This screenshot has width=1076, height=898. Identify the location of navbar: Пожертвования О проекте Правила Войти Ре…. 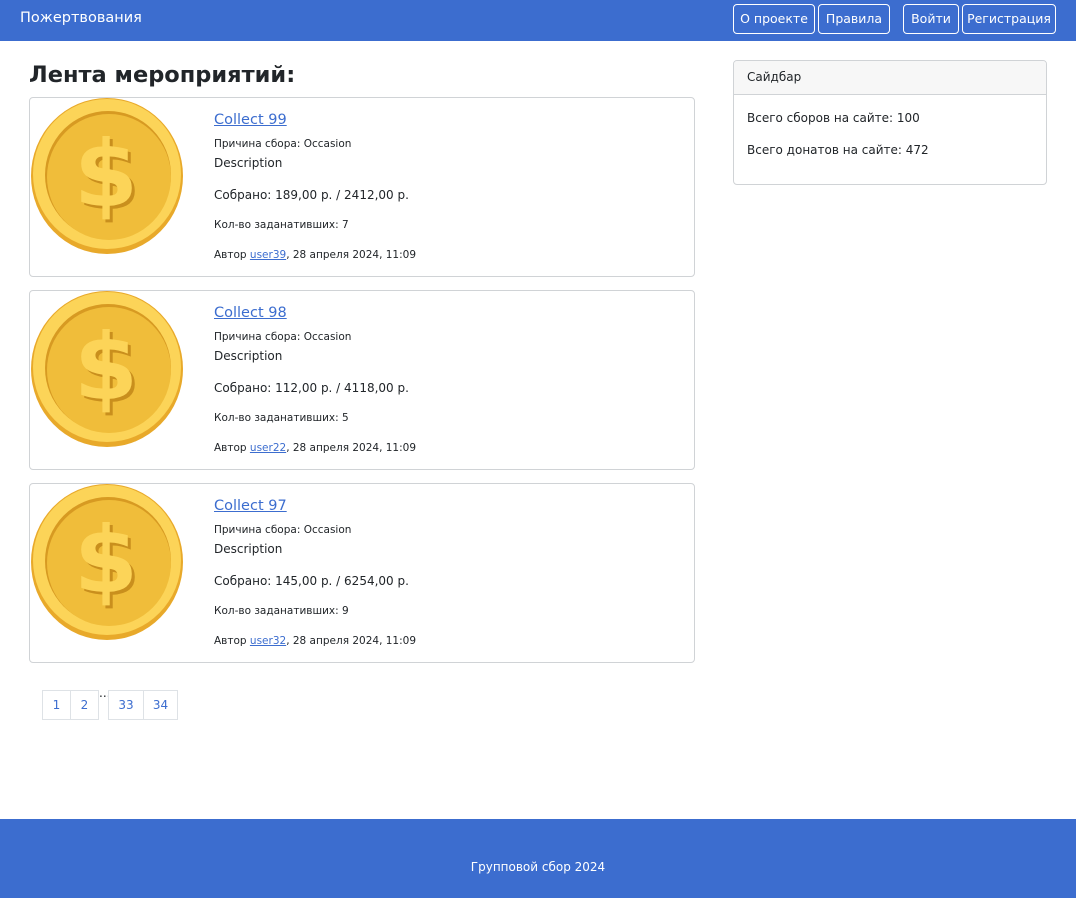
(538, 20).